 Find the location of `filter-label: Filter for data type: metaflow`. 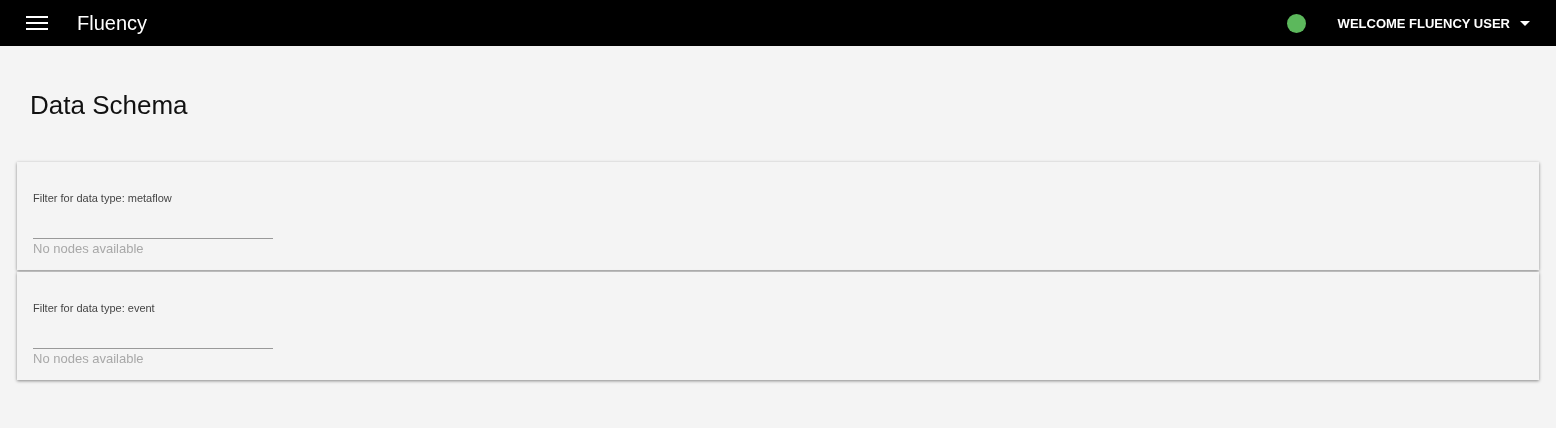

filter-label: Filter for data type: metaflow is located at coordinates (102, 198).